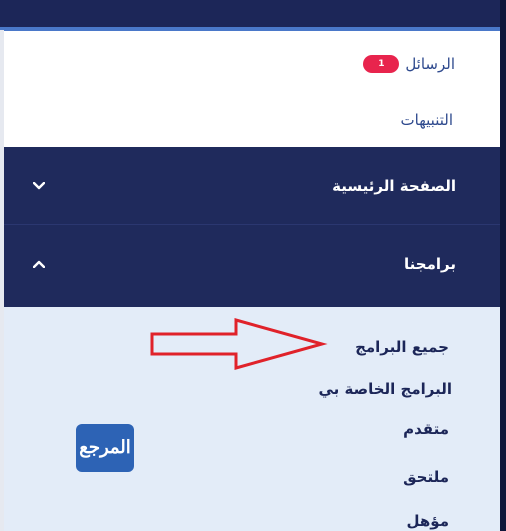  Describe the element at coordinates (252, 186) in the screenshot. I see `nav-item-home: الصفحة الرئيسية` at that location.